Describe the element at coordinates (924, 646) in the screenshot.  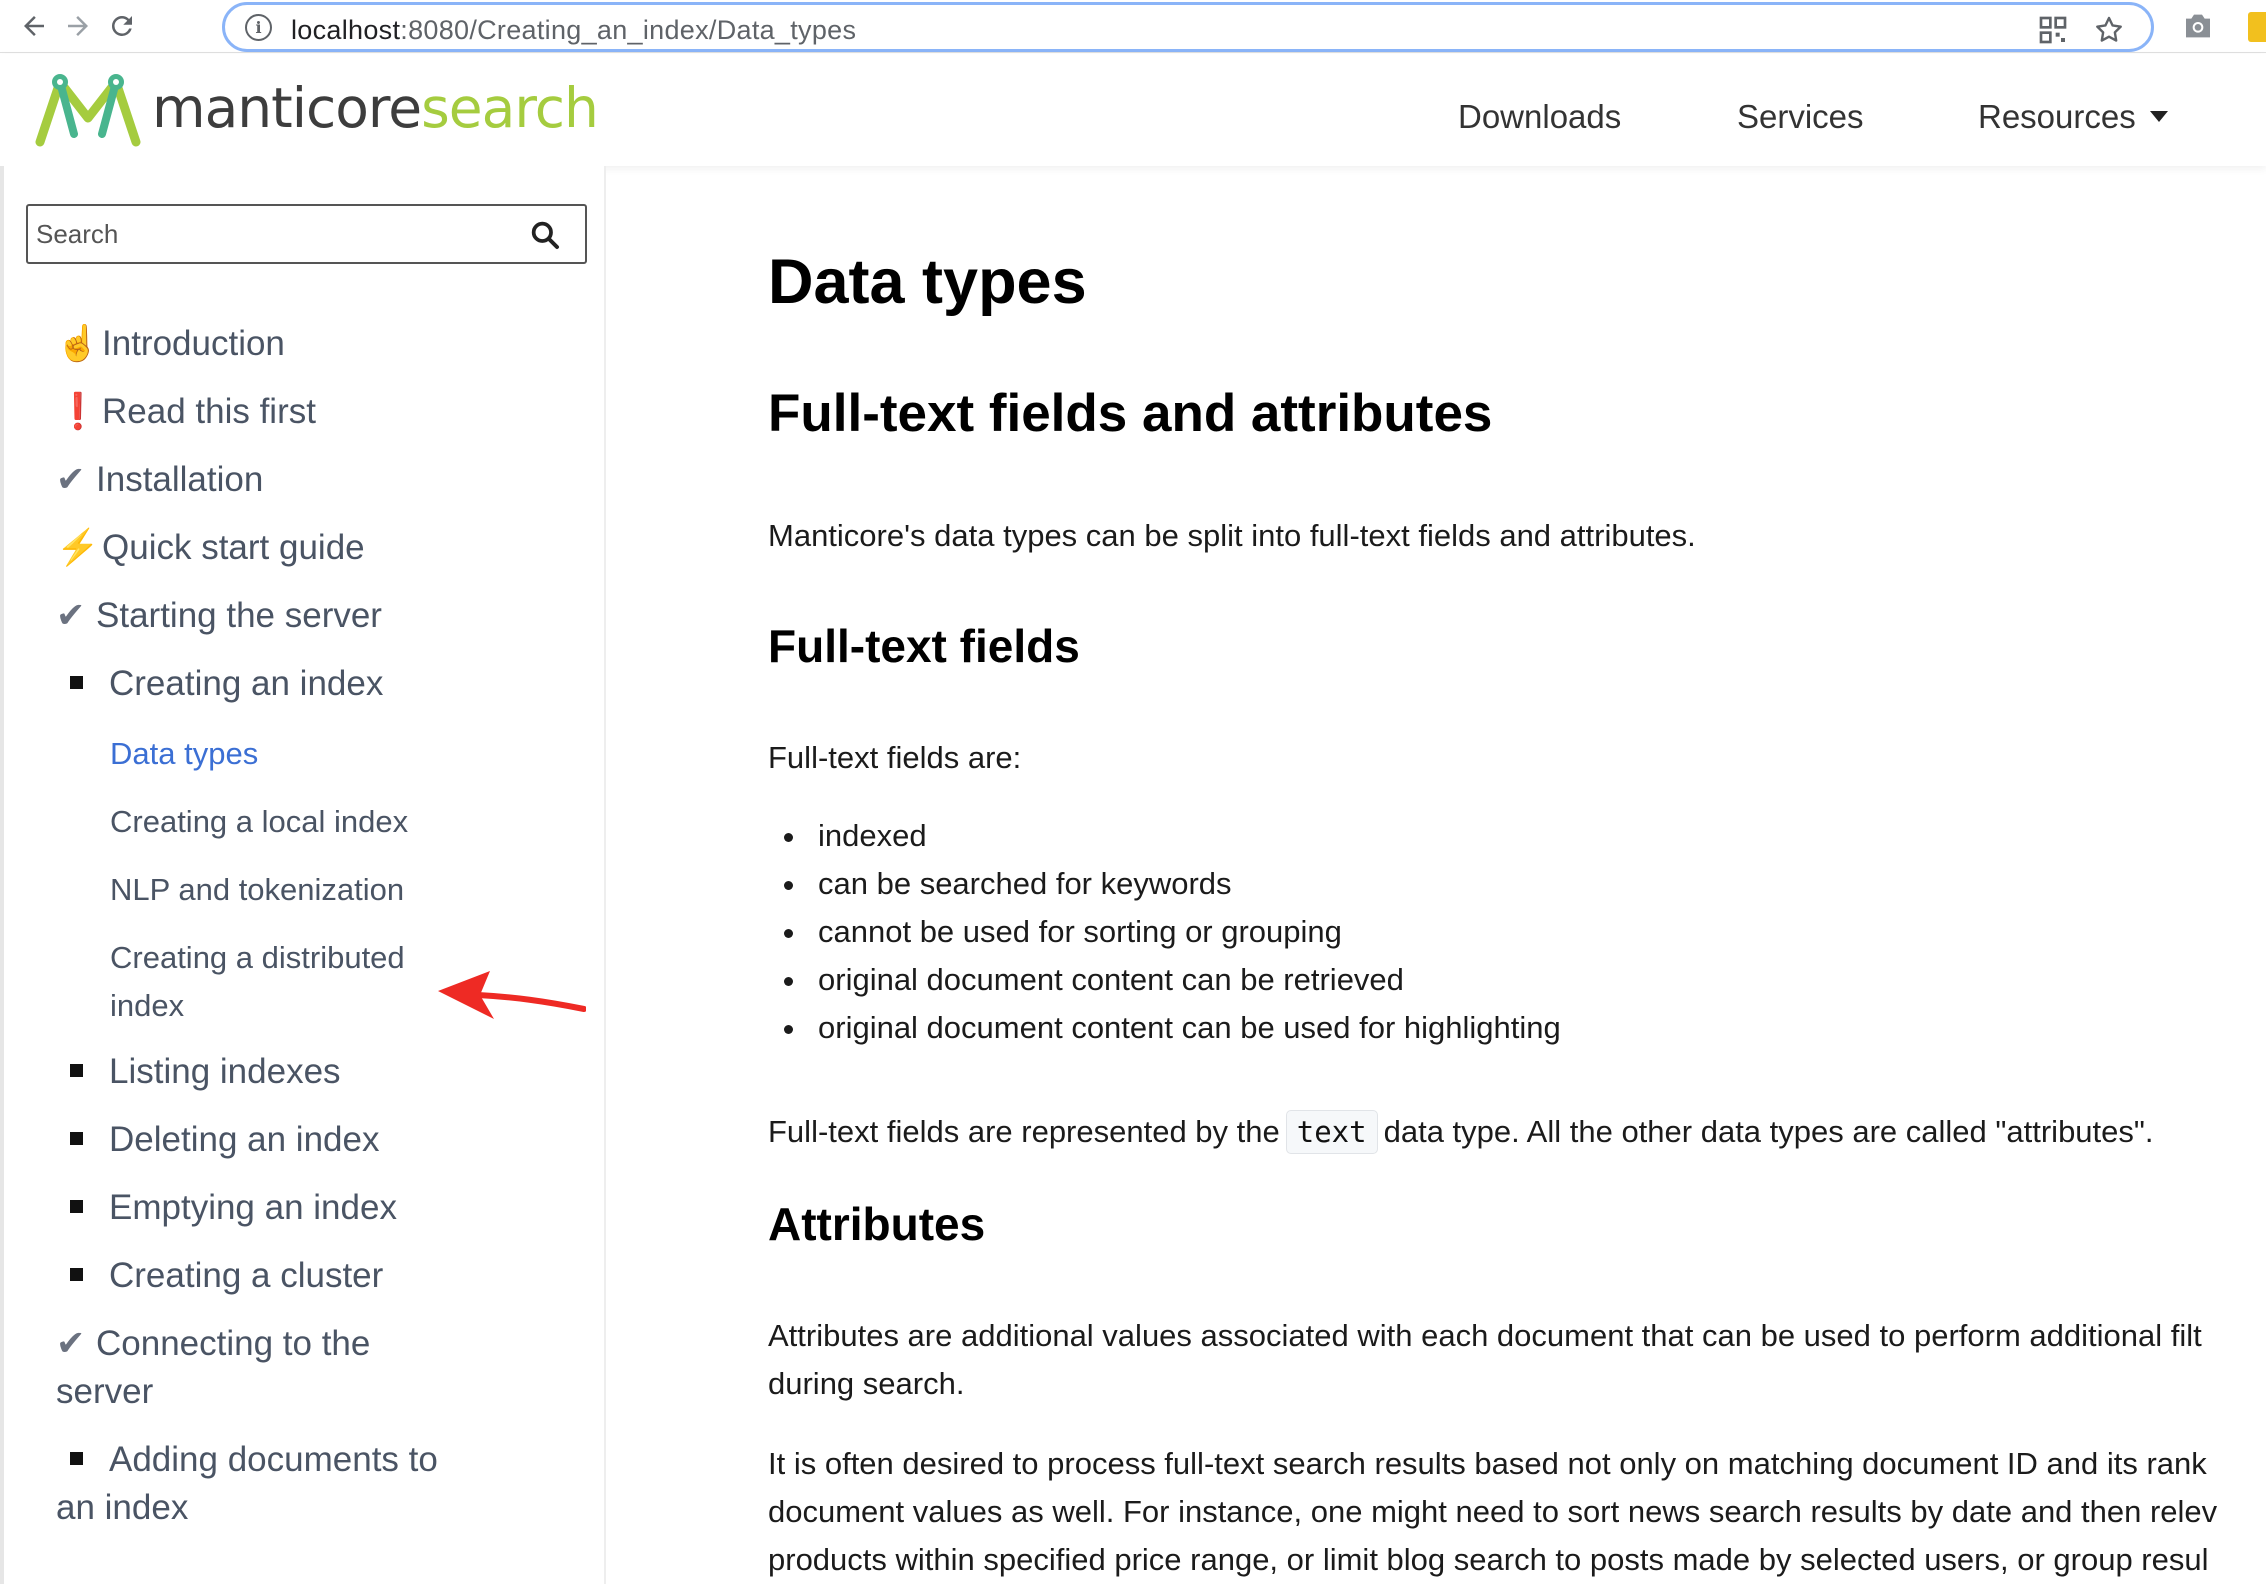
I see `subheading-full-text-fields: Full-text fields` at that location.